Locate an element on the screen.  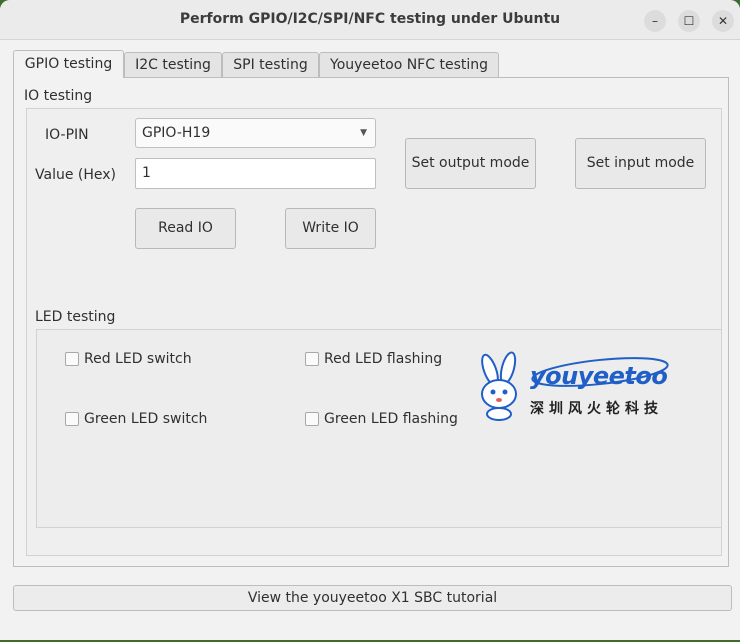
logo-wordmark: youyeetoo is located at coordinates (599, 376).